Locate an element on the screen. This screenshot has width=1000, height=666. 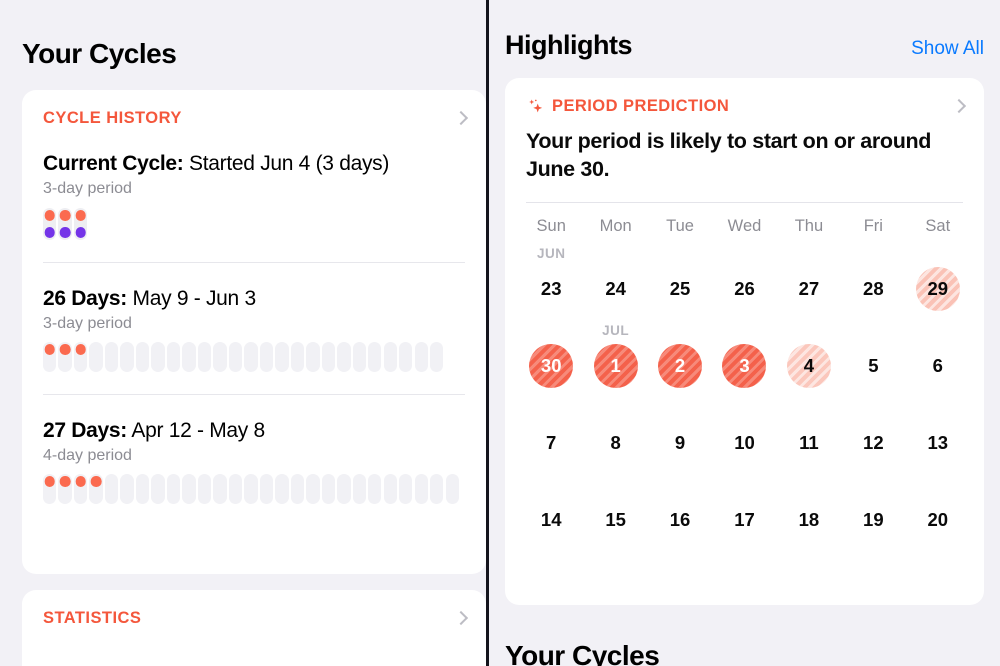
calendar-day: 6 is located at coordinates (938, 366).